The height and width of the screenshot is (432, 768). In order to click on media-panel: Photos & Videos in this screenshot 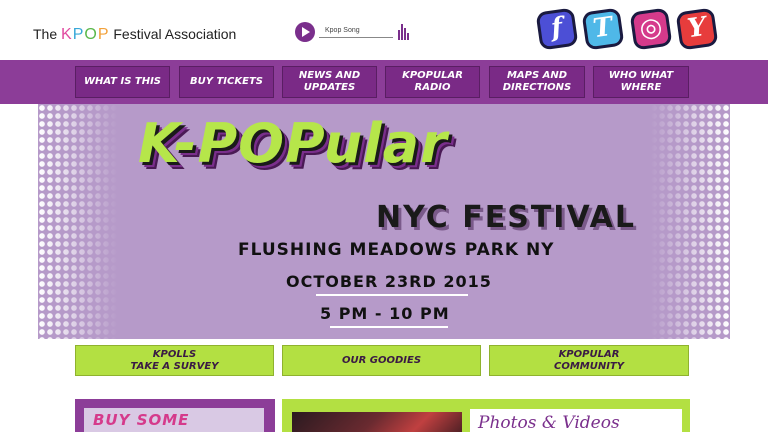, I will do `click(486, 415)`.